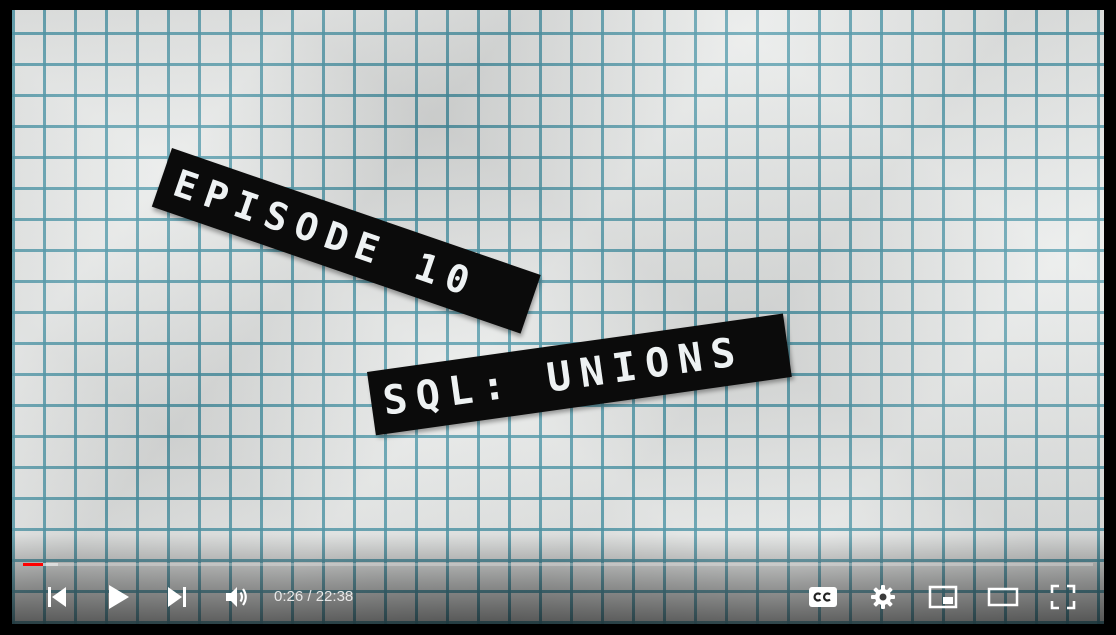 This screenshot has height=635, width=1116. I want to click on fullscreen-icon, so click(1063, 597).